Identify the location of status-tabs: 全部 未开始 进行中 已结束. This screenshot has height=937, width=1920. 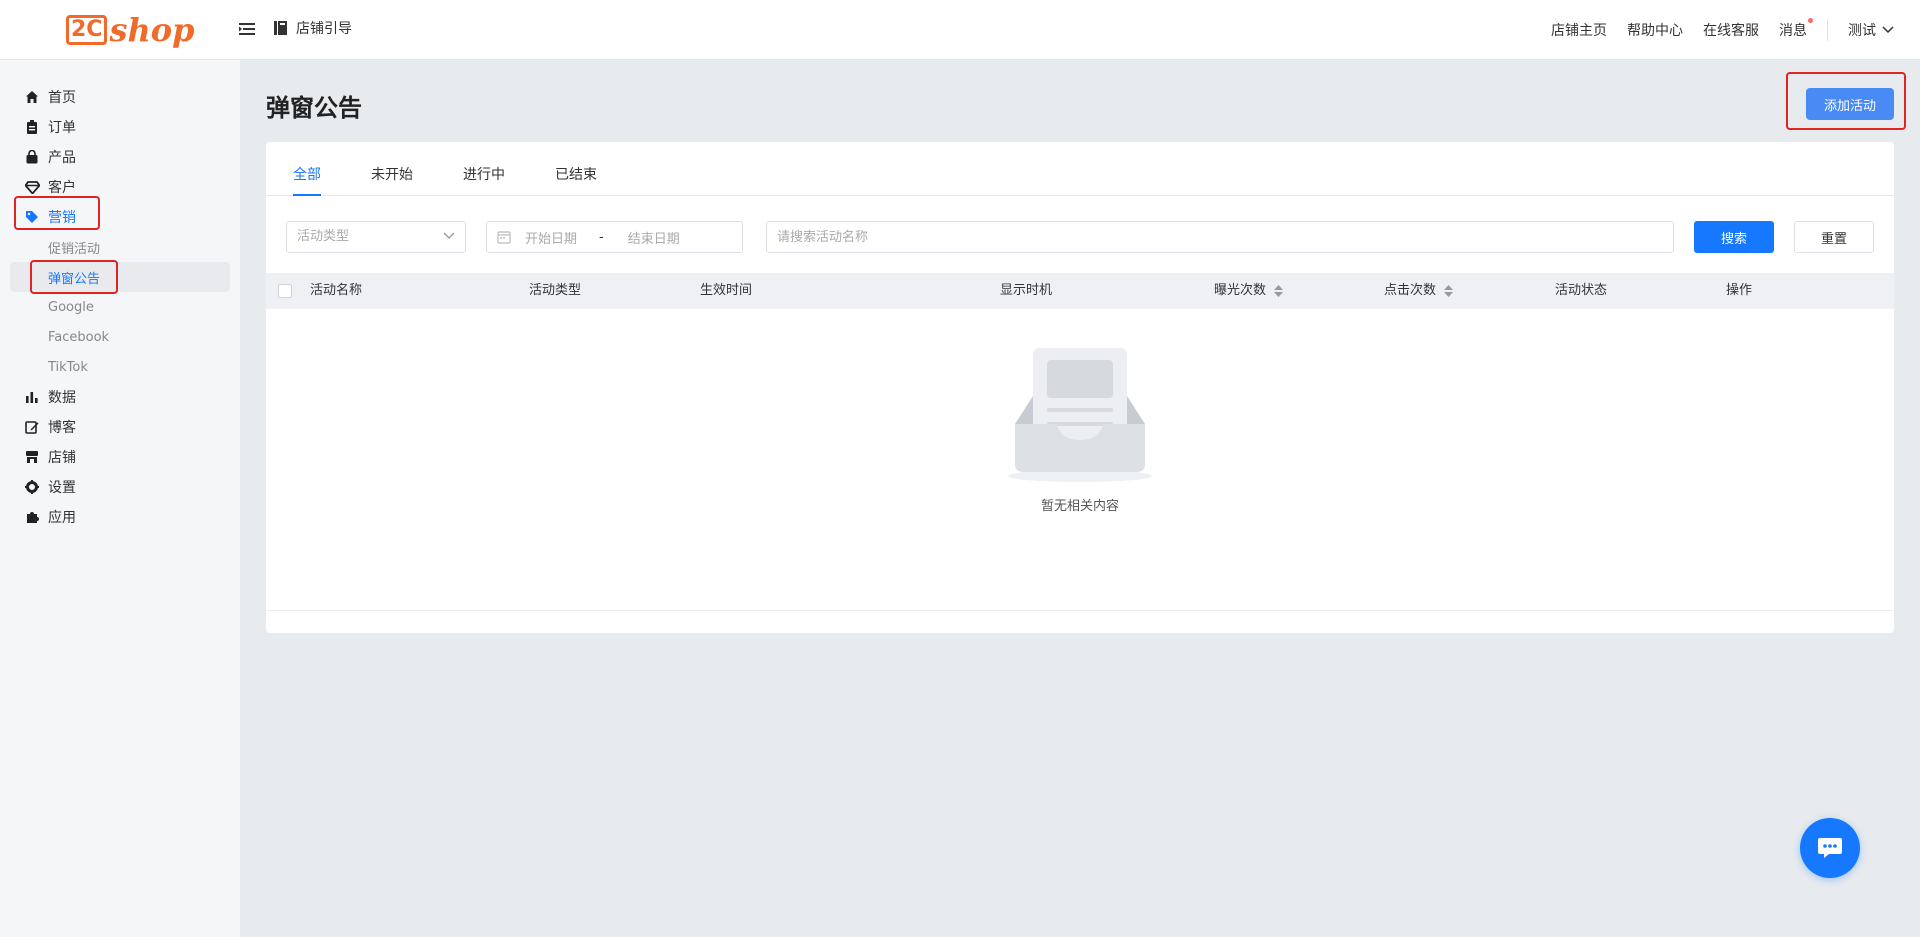
(1080, 169).